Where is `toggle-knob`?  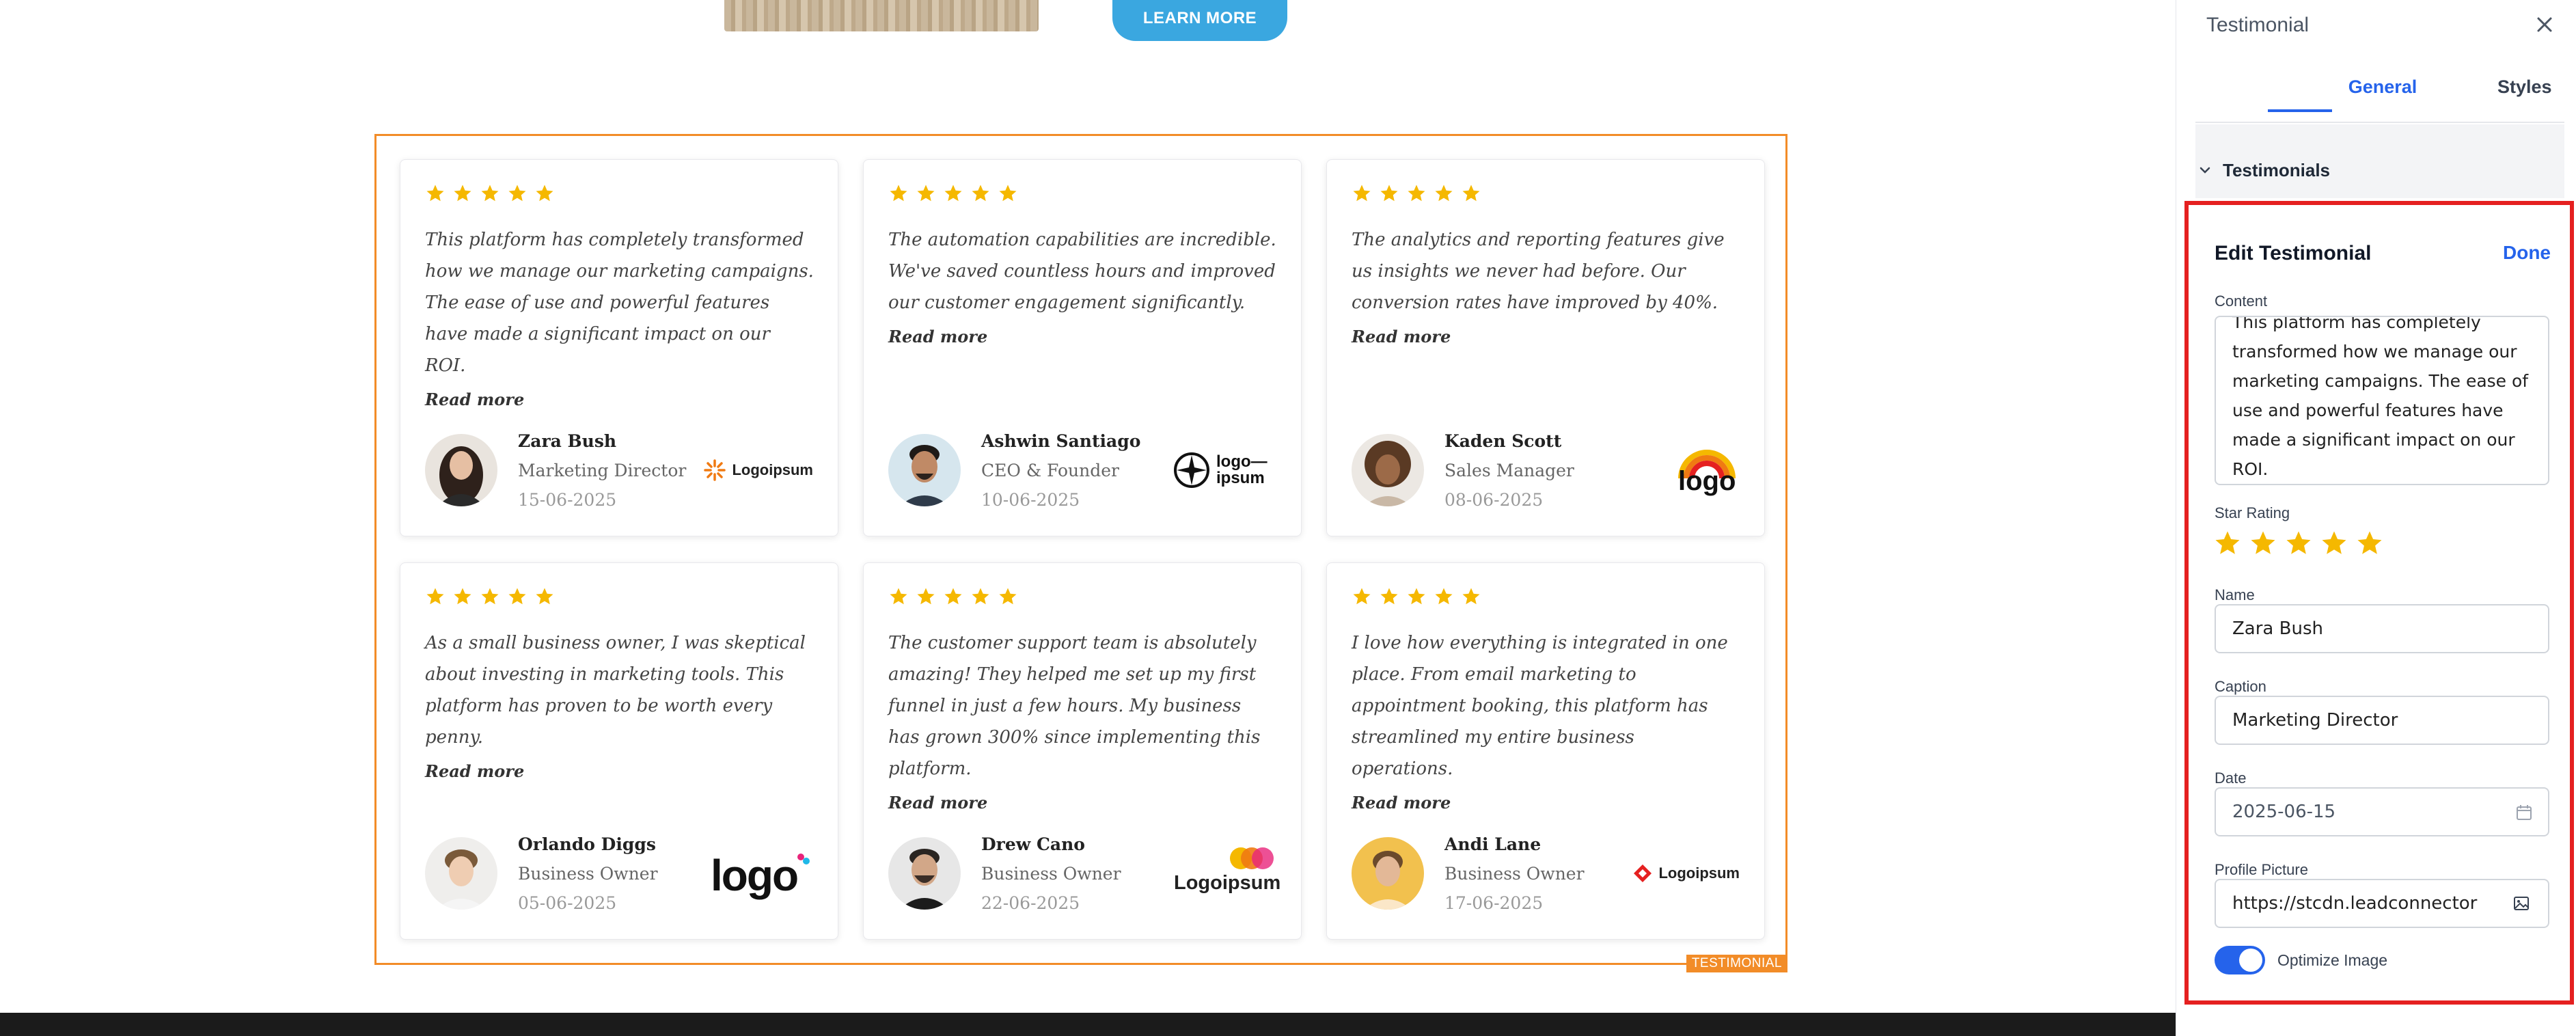
toggle-knob is located at coordinates (2250, 960).